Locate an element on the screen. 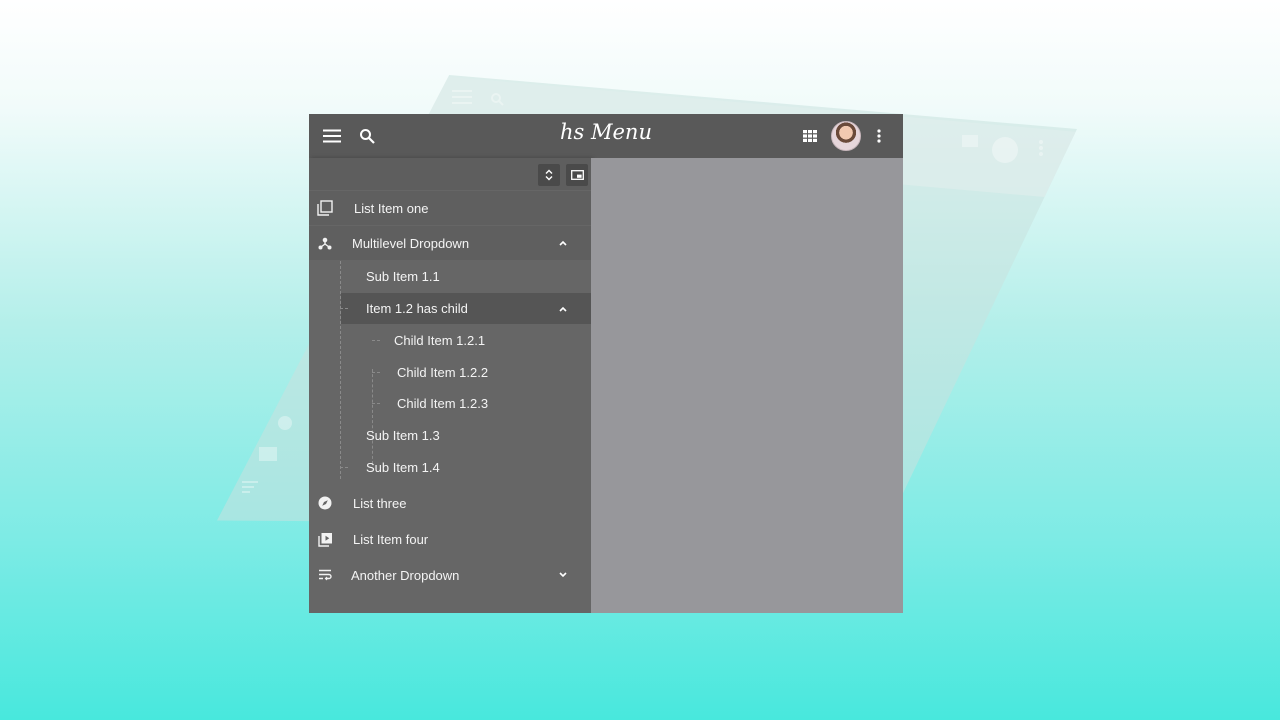 This screenshot has height=720, width=1280. ghost-wrap-icon is located at coordinates (250, 487).